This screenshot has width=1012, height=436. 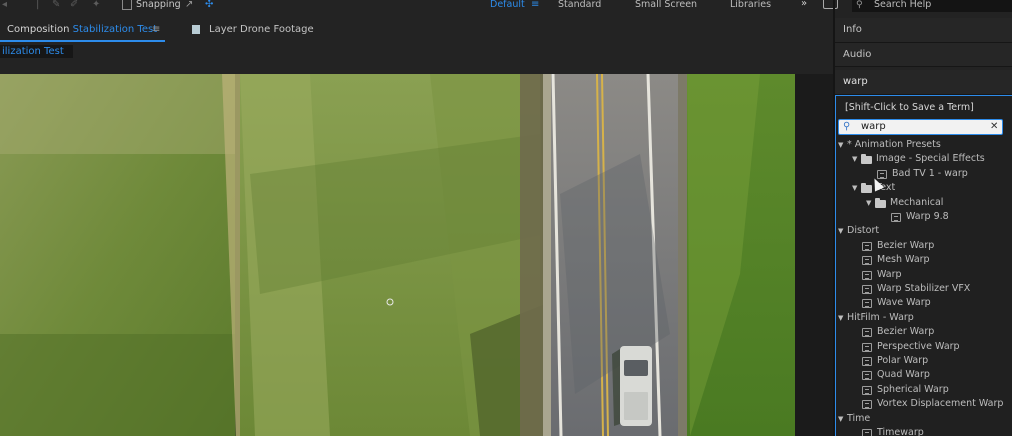 I want to click on viewer-pasteboard, so click(x=814, y=255).